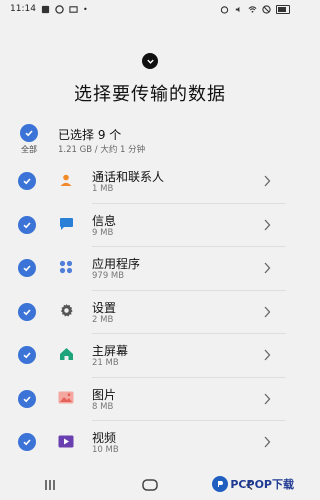 The height and width of the screenshot is (500, 320). I want to click on select-all-label: 全部, so click(29, 149).